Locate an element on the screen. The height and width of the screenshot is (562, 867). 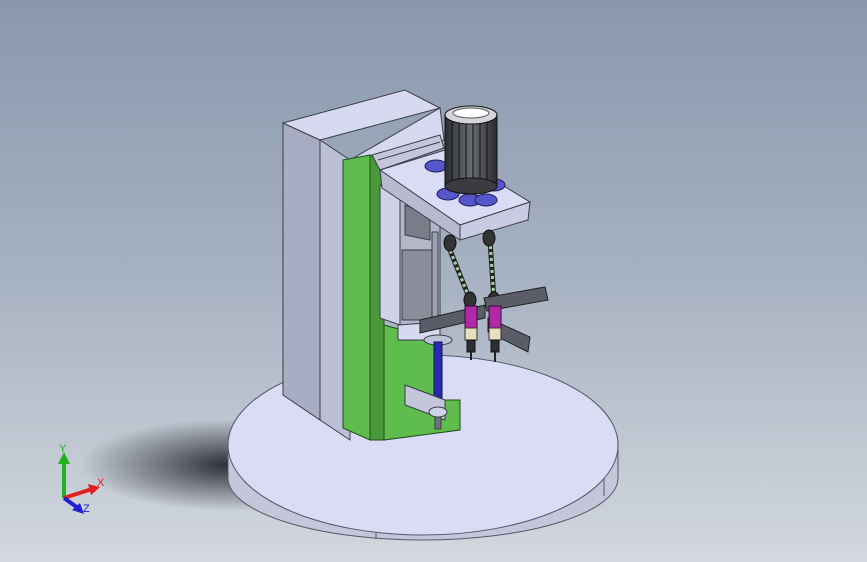
spindle-motor is located at coordinates (471, 150).